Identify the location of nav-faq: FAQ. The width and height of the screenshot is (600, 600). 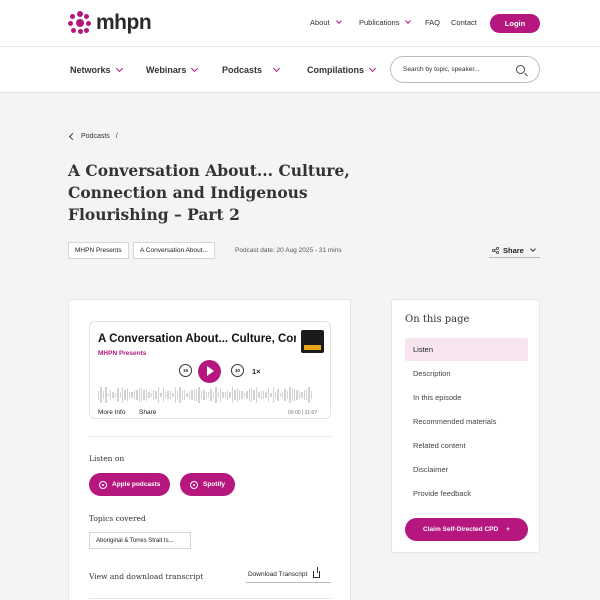
(432, 22).